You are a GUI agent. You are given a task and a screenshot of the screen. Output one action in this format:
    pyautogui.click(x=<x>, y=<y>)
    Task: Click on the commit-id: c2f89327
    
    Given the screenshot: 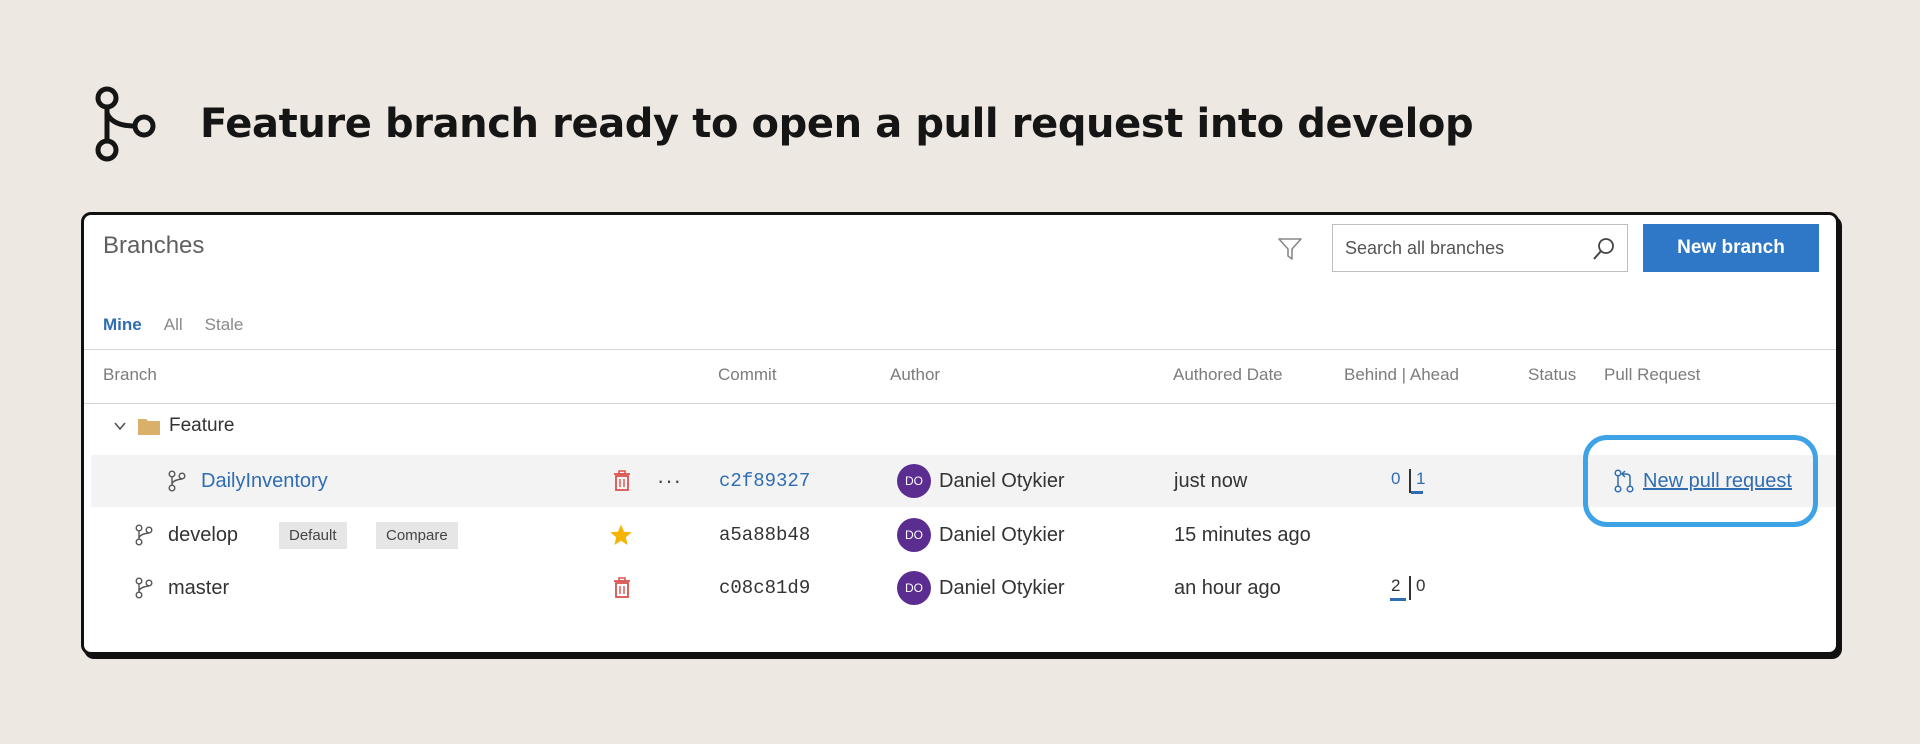 What is the action you would take?
    pyautogui.click(x=764, y=481)
    